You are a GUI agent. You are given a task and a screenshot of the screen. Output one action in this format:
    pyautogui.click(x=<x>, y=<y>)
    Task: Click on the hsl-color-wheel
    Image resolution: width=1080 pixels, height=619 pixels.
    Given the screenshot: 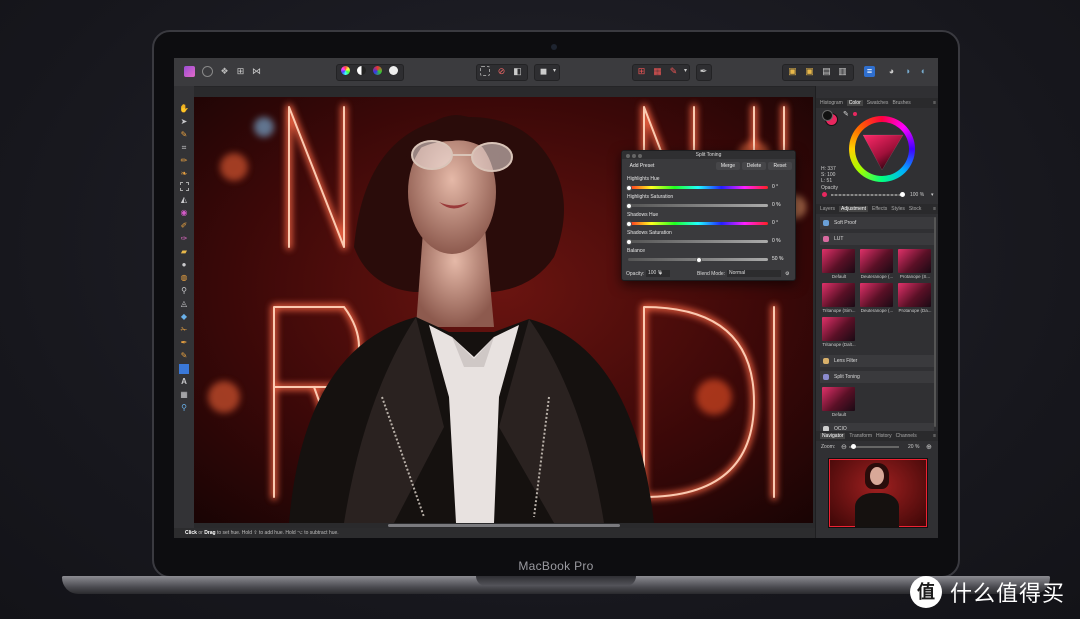 What is the action you would take?
    pyautogui.click(x=882, y=149)
    